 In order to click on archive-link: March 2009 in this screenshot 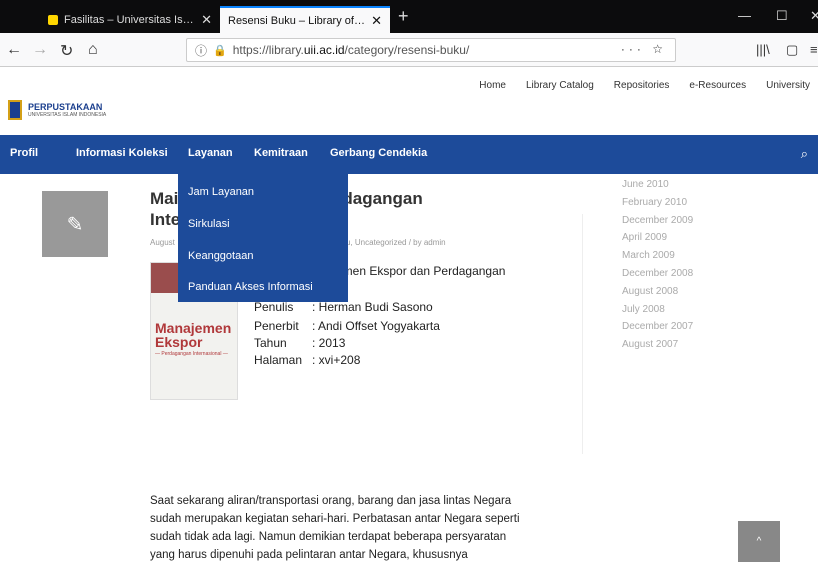, I will do `click(672, 256)`.